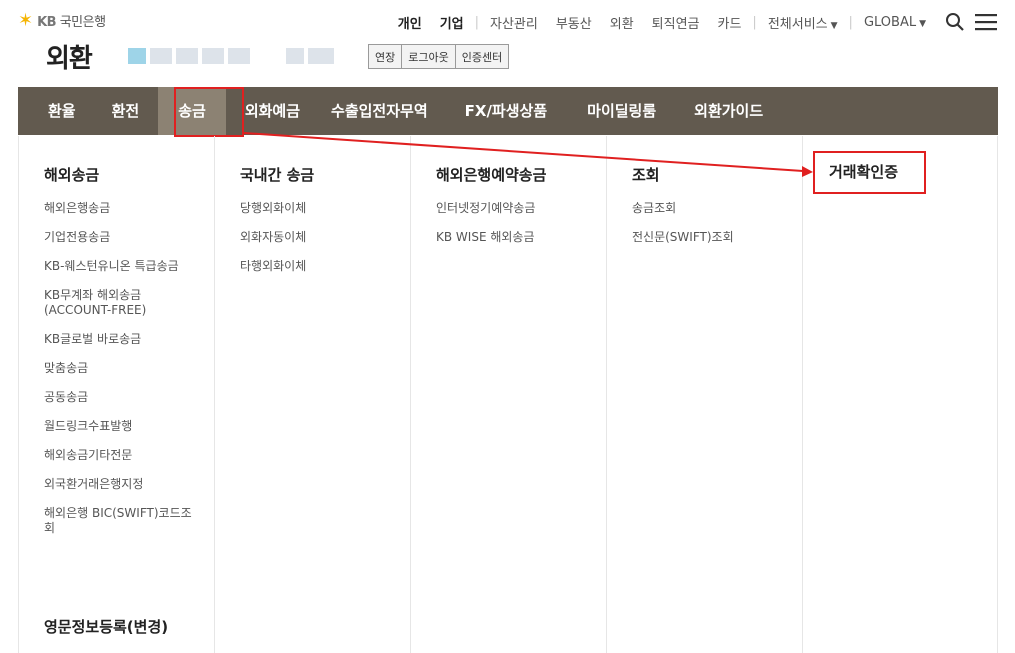  Describe the element at coordinates (986, 22) in the screenshot. I see `hamburger-menu-icon` at that location.